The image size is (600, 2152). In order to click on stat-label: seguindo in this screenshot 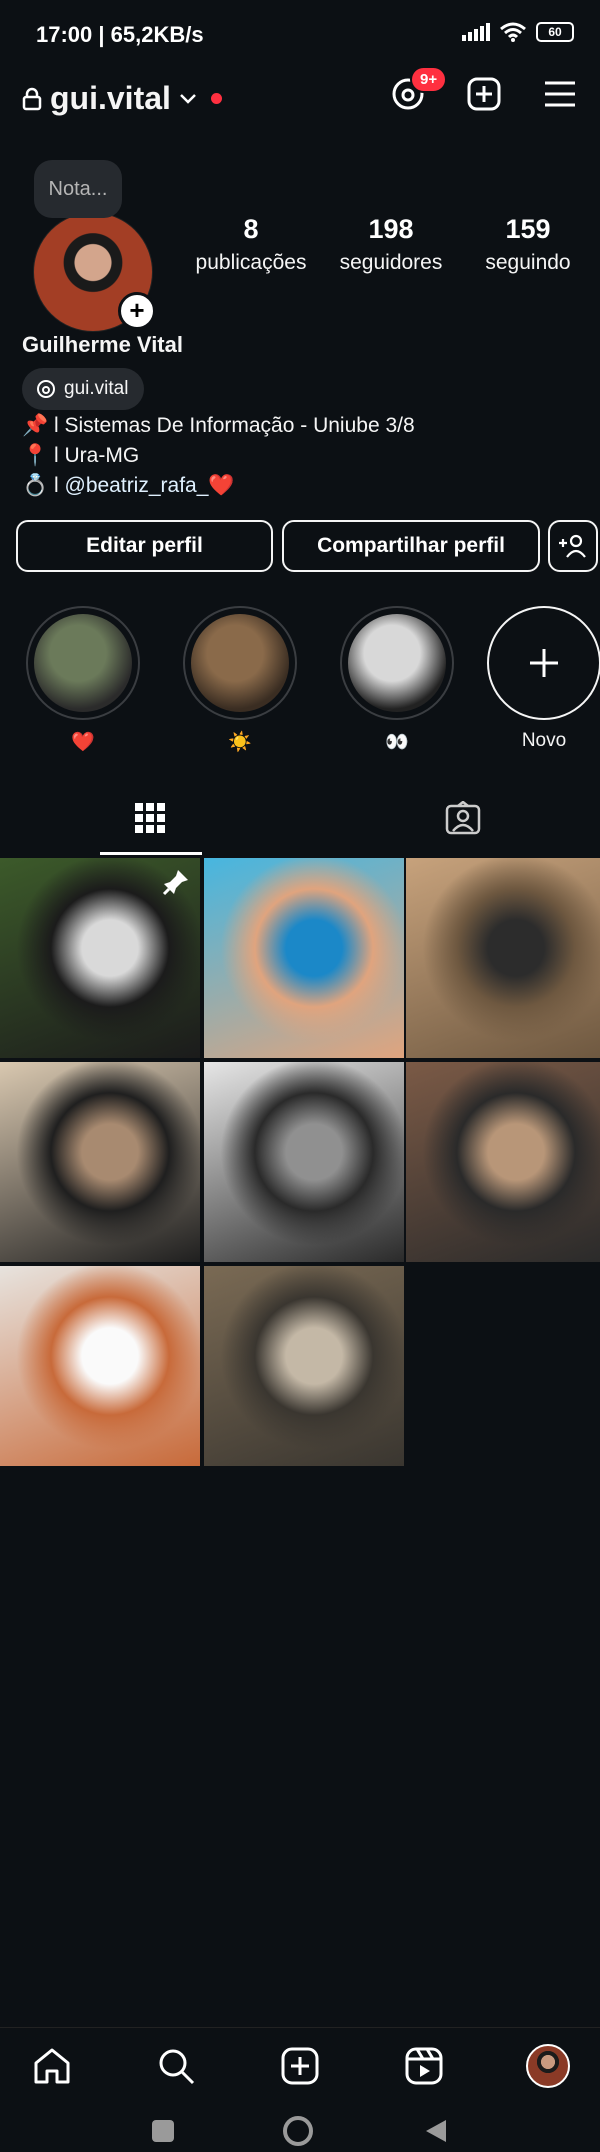, I will do `click(528, 262)`.